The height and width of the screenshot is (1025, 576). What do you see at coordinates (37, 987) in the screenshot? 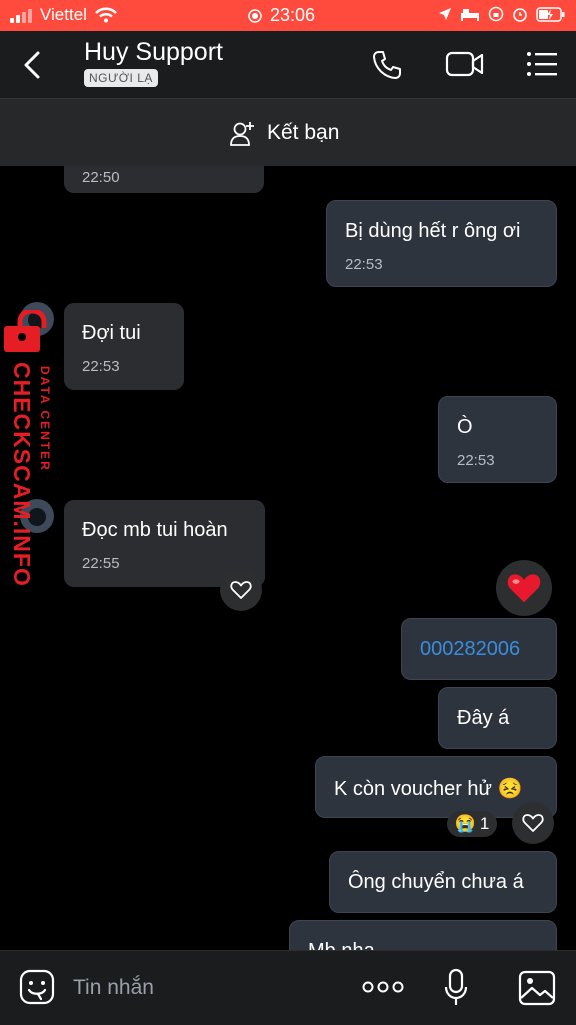
I see `sticker-icon` at bounding box center [37, 987].